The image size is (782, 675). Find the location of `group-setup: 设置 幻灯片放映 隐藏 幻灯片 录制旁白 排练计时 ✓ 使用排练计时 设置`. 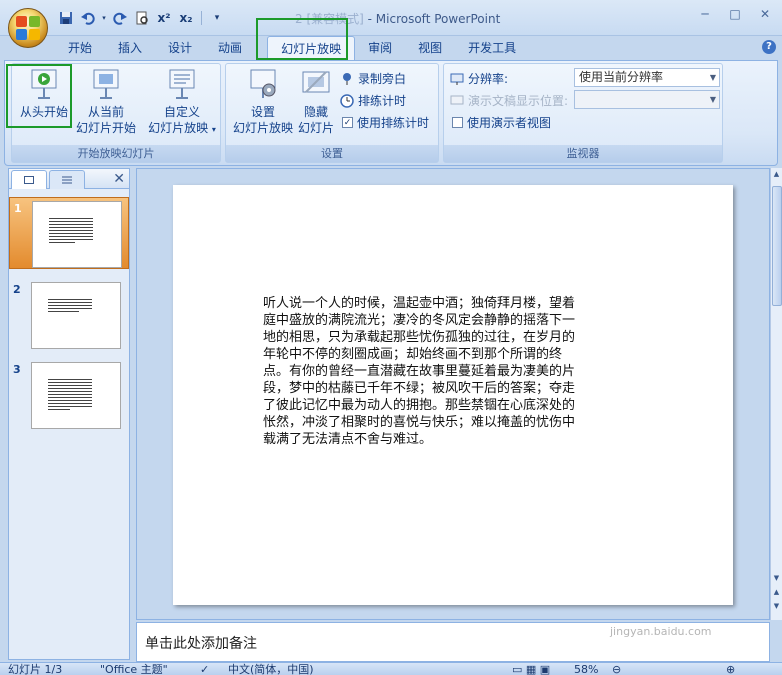

group-setup: 设置 幻灯片放映 隐藏 幻灯片 录制旁白 排练计时 ✓ 使用排练计时 设置 is located at coordinates (332, 113).